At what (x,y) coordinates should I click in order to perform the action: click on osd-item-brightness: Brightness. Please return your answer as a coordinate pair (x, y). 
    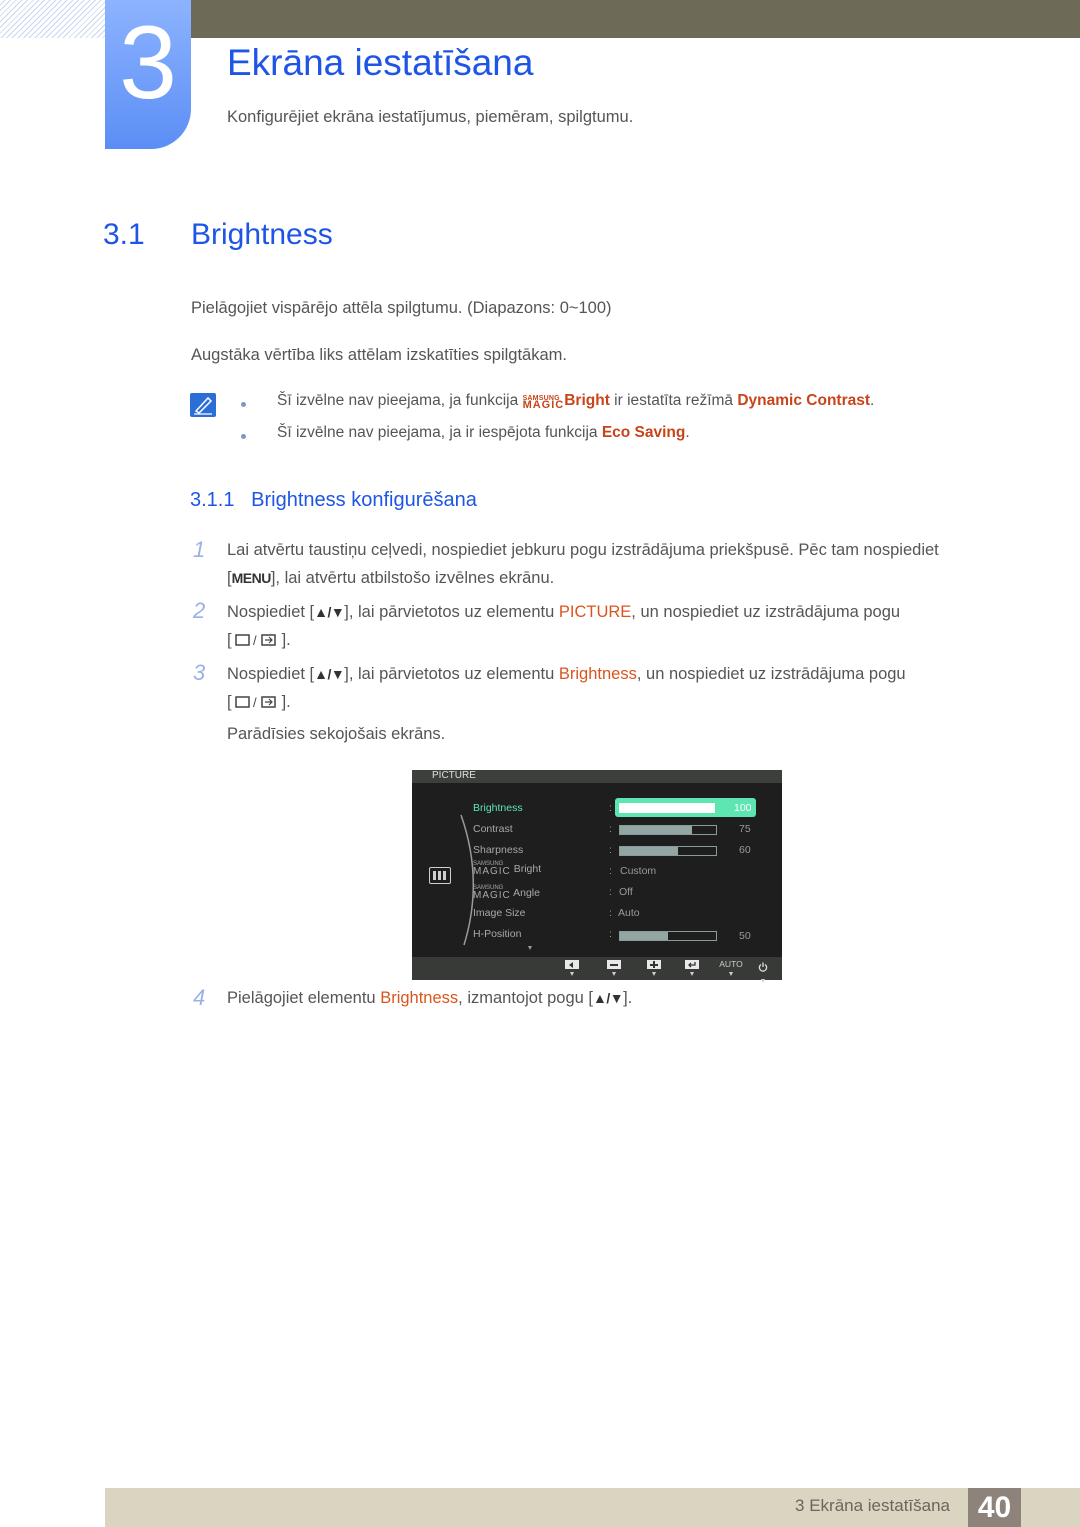
    Looking at the image, I should click on (498, 808).